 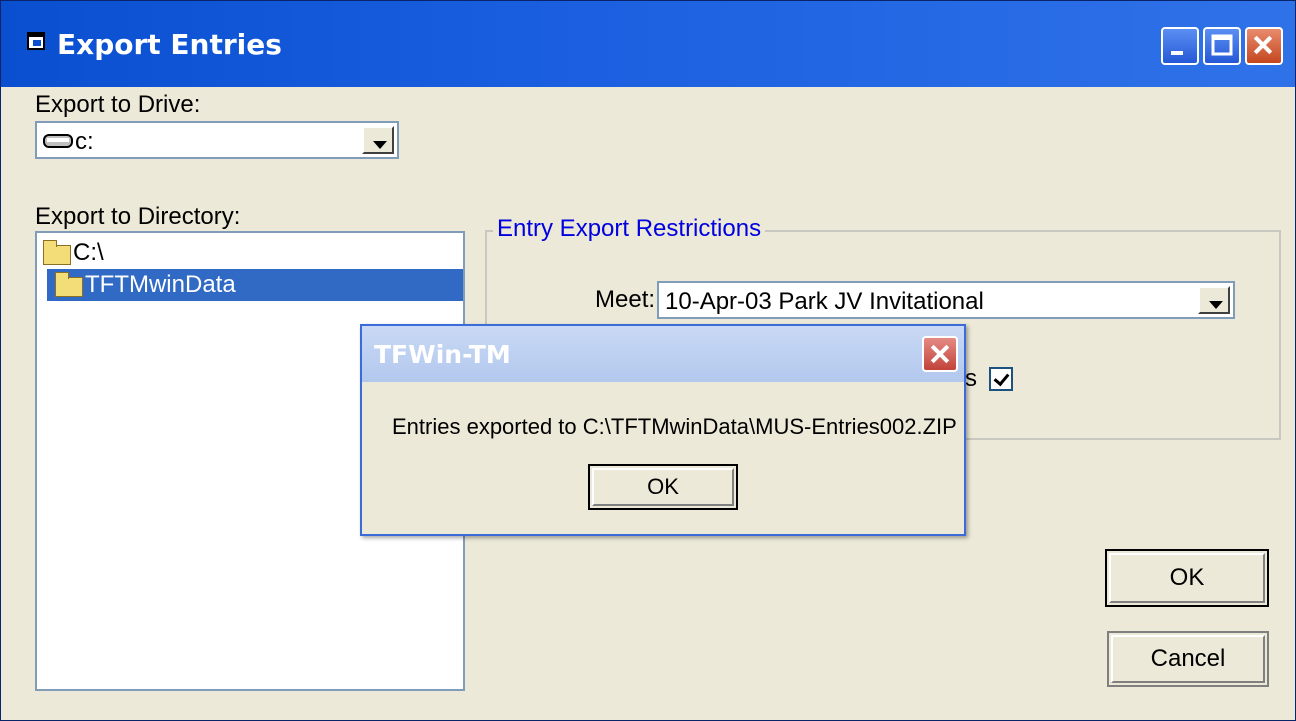 I want to click on dialog-ok-button: OK, so click(x=663, y=487).